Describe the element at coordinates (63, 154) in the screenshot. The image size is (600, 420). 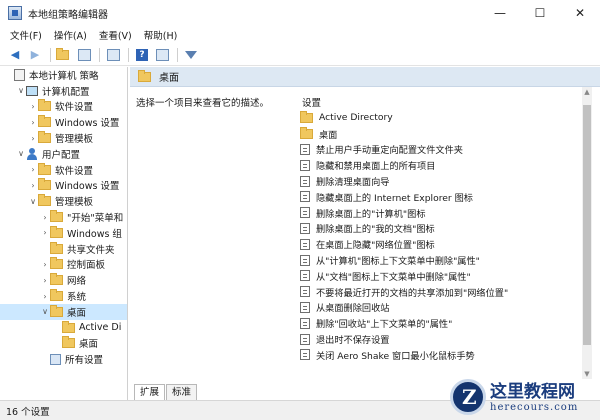
I see `tree-item: ∨ 用户配置` at that location.